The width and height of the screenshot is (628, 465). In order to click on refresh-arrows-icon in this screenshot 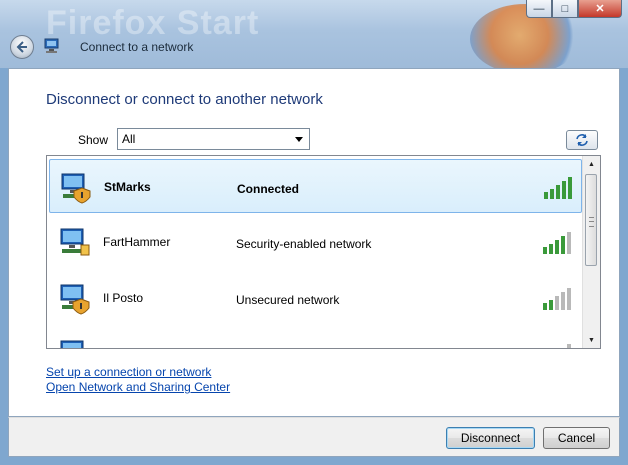, I will do `click(582, 140)`.